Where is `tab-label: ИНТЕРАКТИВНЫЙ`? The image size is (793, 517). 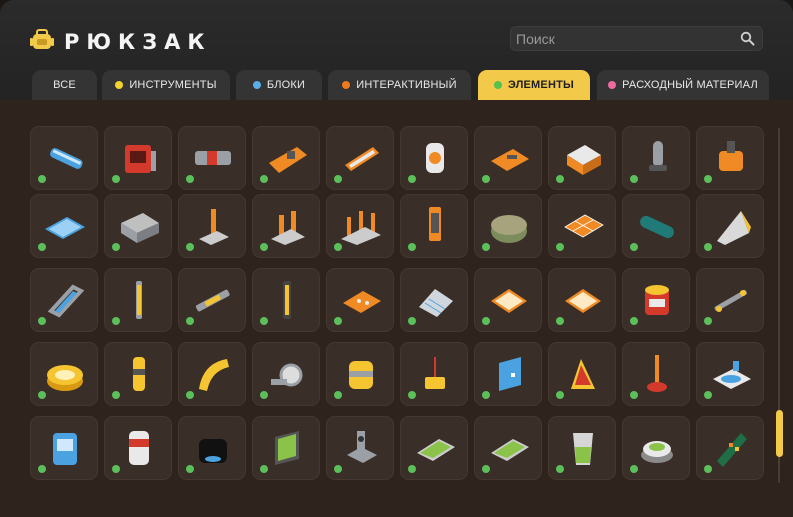
tab-label: ИНТЕРАКТИВНЫЙ is located at coordinates (406, 85).